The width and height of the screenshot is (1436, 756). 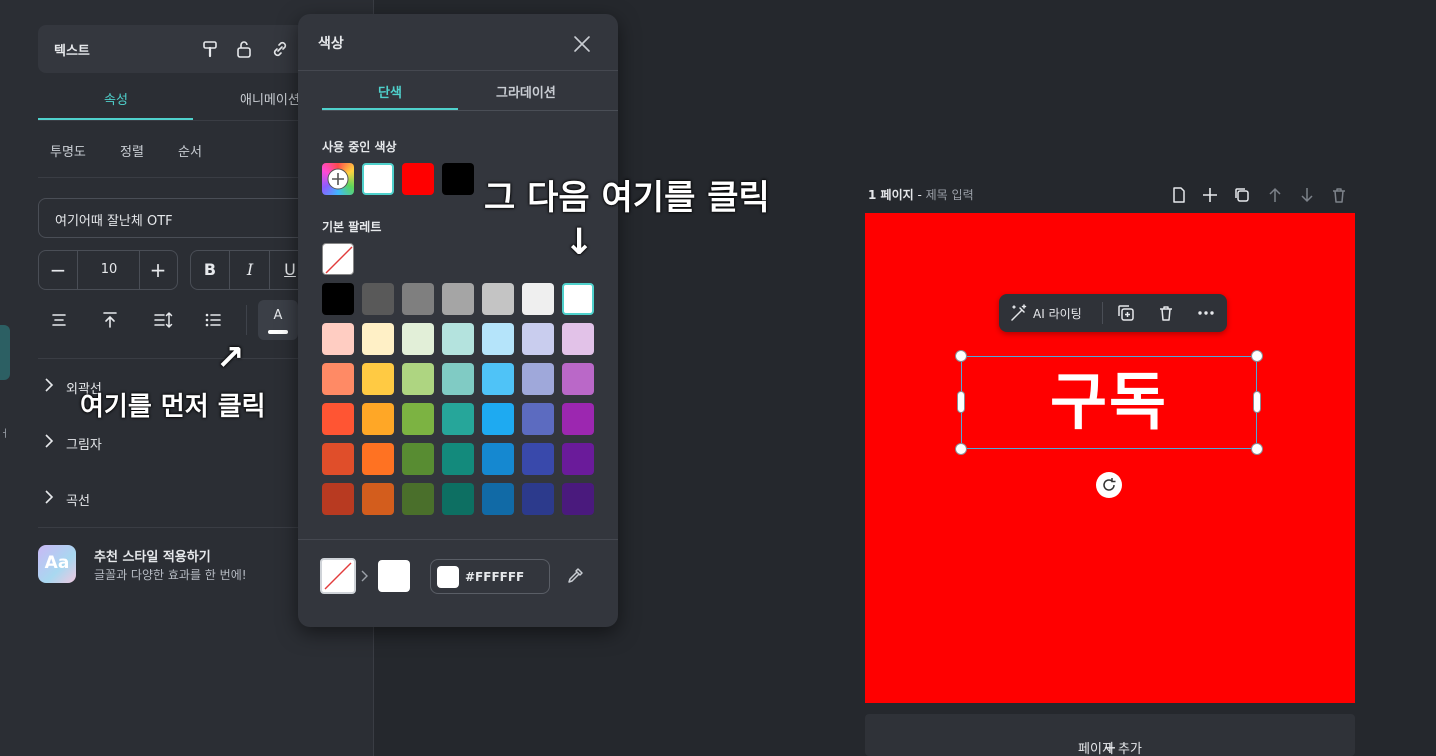 What do you see at coordinates (1110, 735) in the screenshot?
I see `add-page-button: + 페이지 추가` at bounding box center [1110, 735].